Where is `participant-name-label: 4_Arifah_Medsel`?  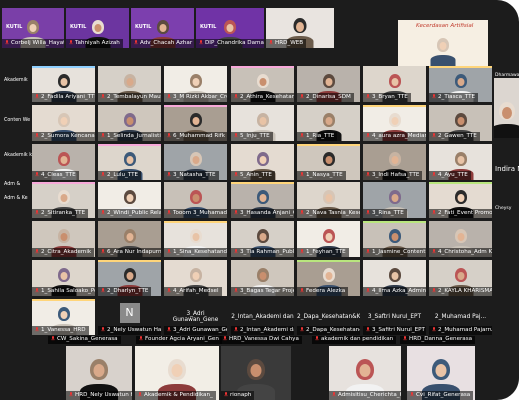 participant-name-label: 4_Arifah_Medsel is located at coordinates (193, 291).